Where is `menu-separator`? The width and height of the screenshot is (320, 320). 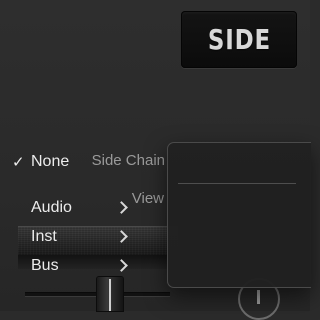
menu-separator is located at coordinates (237, 183).